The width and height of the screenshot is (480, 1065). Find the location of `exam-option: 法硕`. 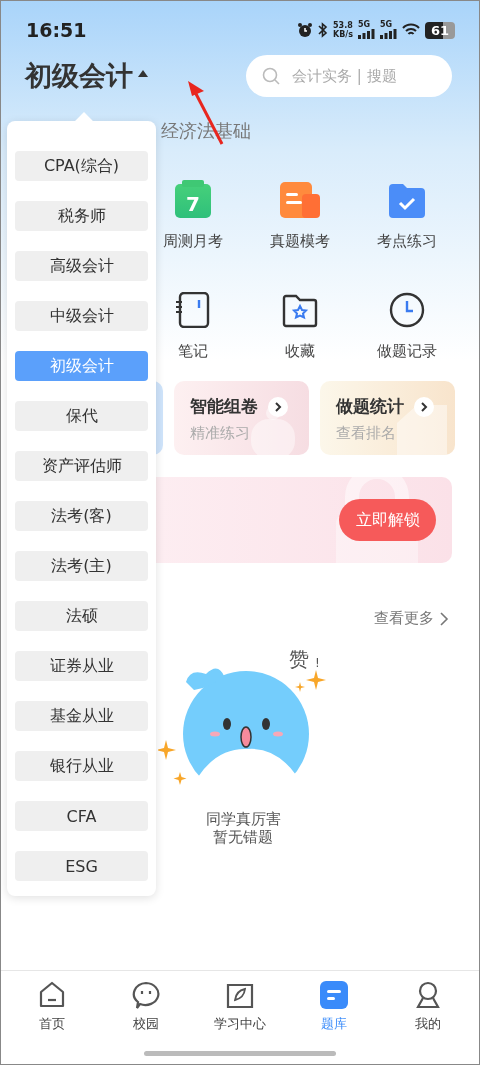

exam-option: 法硕 is located at coordinates (81, 616).